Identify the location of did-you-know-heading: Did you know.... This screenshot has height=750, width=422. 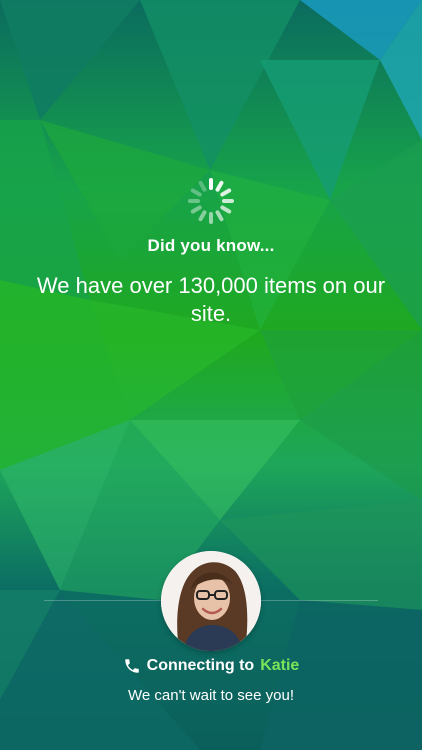
(211, 245).